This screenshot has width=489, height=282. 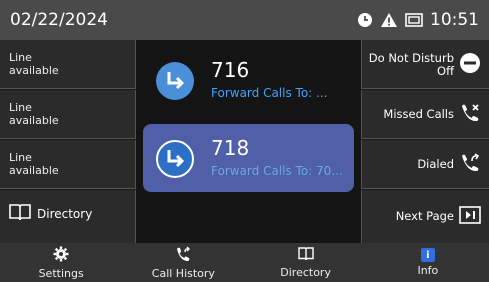 What do you see at coordinates (68, 164) in the screenshot?
I see `line-key-3: Line available` at bounding box center [68, 164].